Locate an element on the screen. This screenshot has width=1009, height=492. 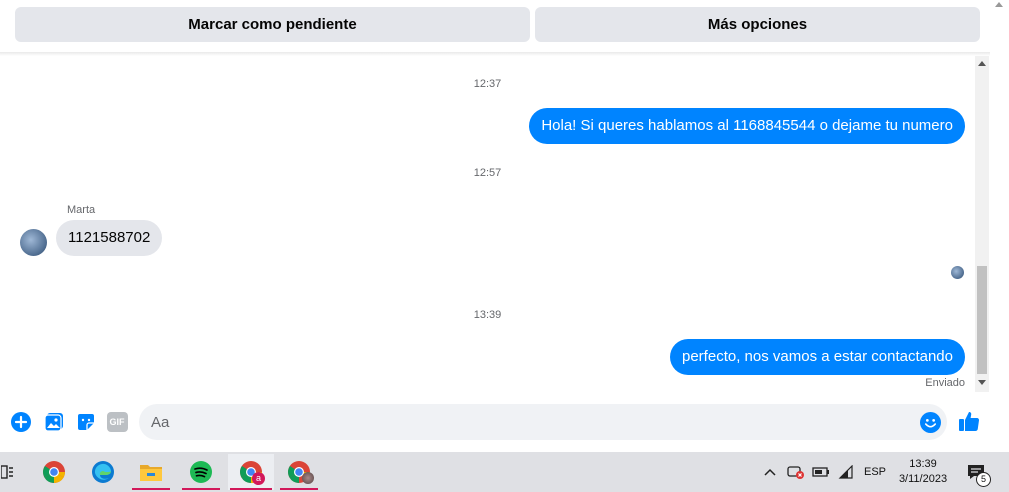
gif-icon: GIF is located at coordinates (117, 422).